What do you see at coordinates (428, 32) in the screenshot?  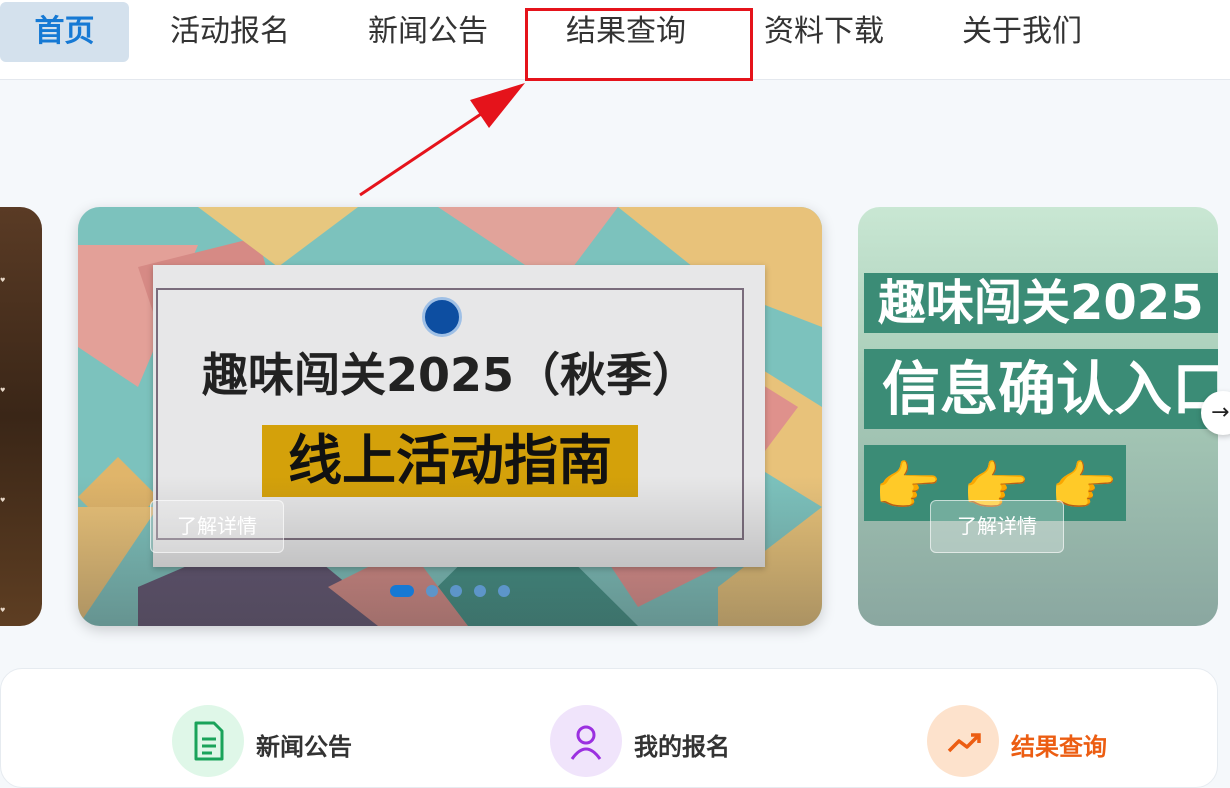 I see `nav-item-news: 新闻公告` at bounding box center [428, 32].